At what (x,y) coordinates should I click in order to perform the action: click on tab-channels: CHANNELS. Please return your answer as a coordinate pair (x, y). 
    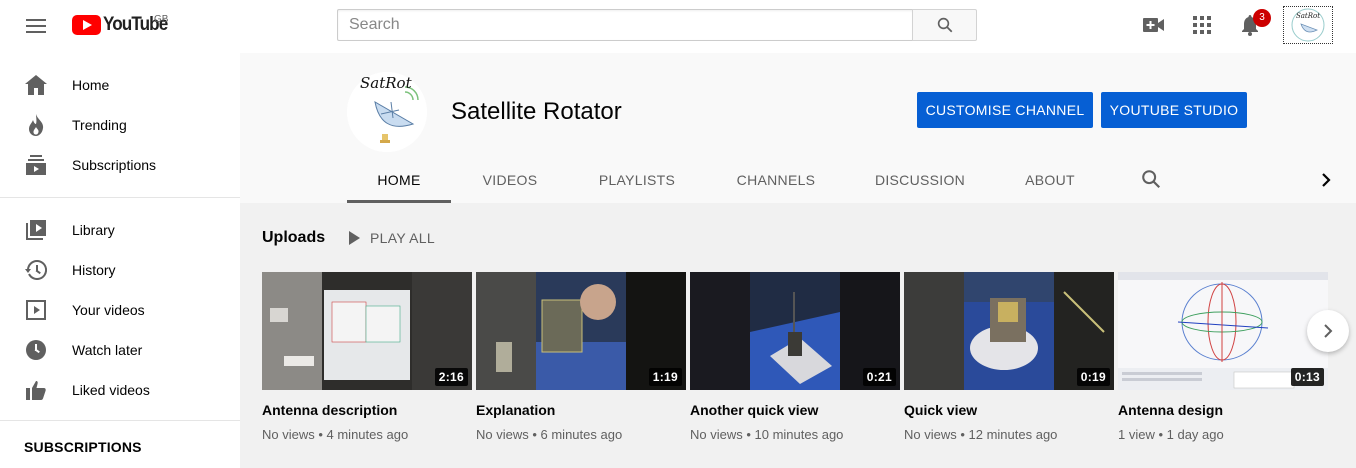
    Looking at the image, I should click on (776, 179).